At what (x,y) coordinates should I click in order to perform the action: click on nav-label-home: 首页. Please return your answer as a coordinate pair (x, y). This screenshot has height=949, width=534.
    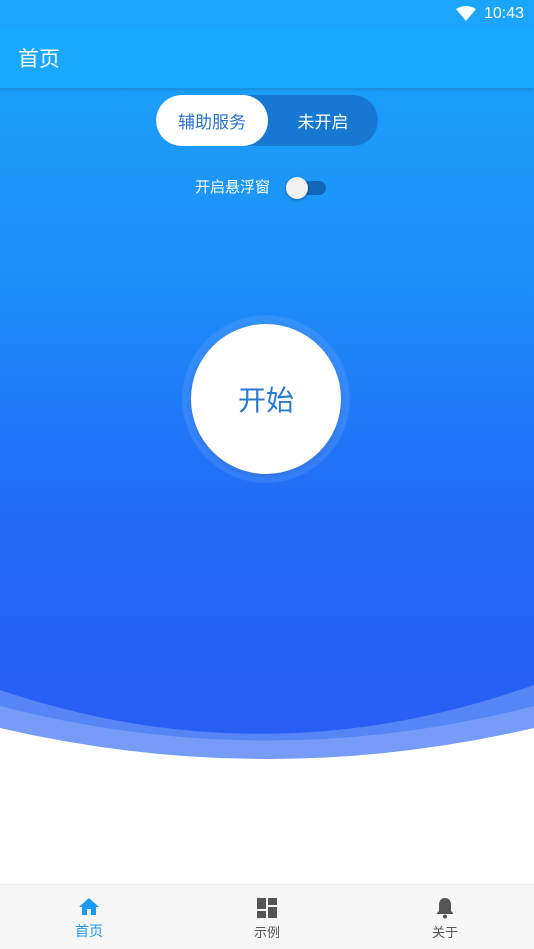
    Looking at the image, I should click on (89, 932).